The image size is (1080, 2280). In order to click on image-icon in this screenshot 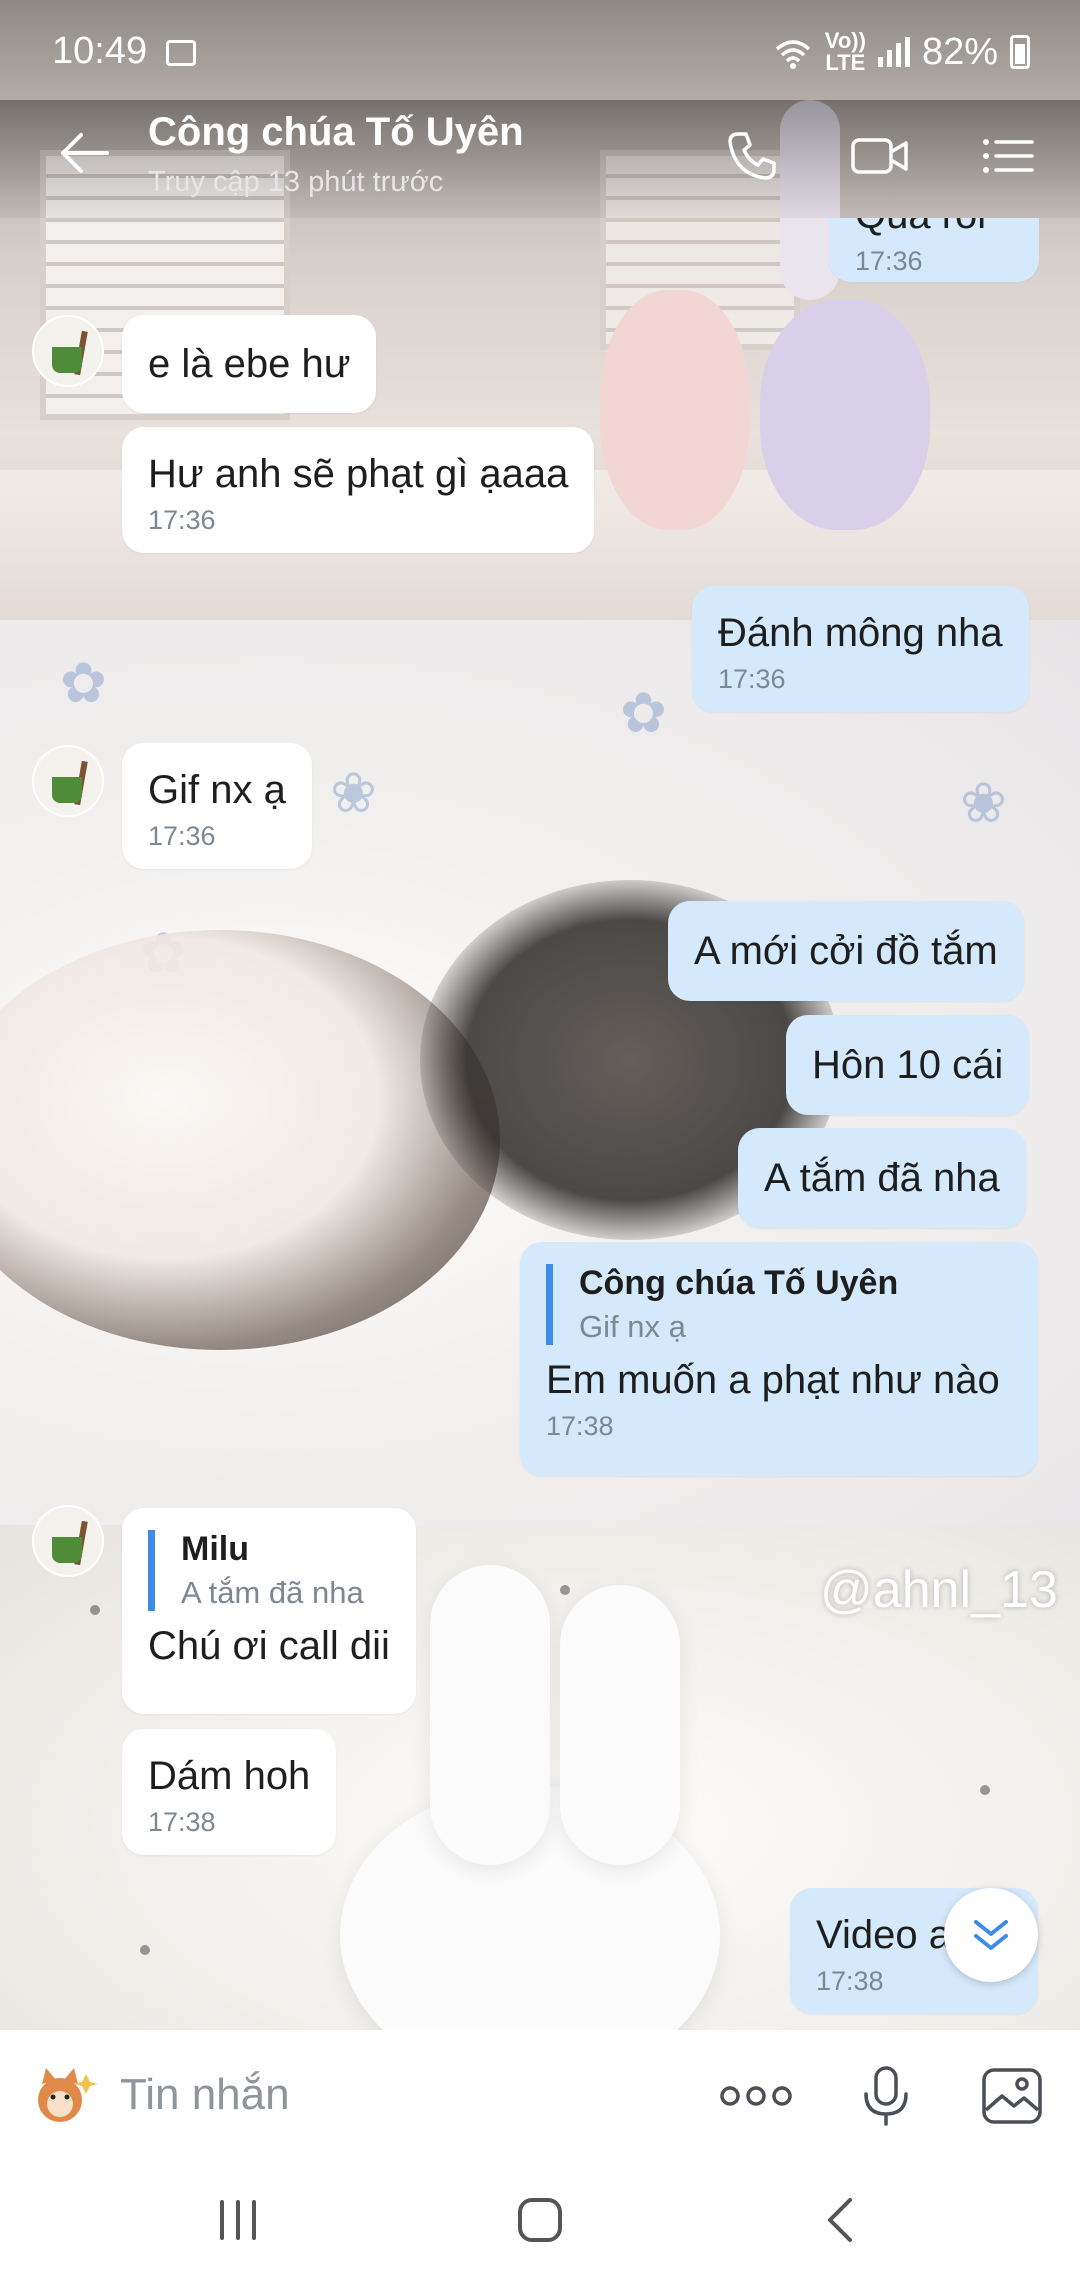, I will do `click(1012, 2096)`.